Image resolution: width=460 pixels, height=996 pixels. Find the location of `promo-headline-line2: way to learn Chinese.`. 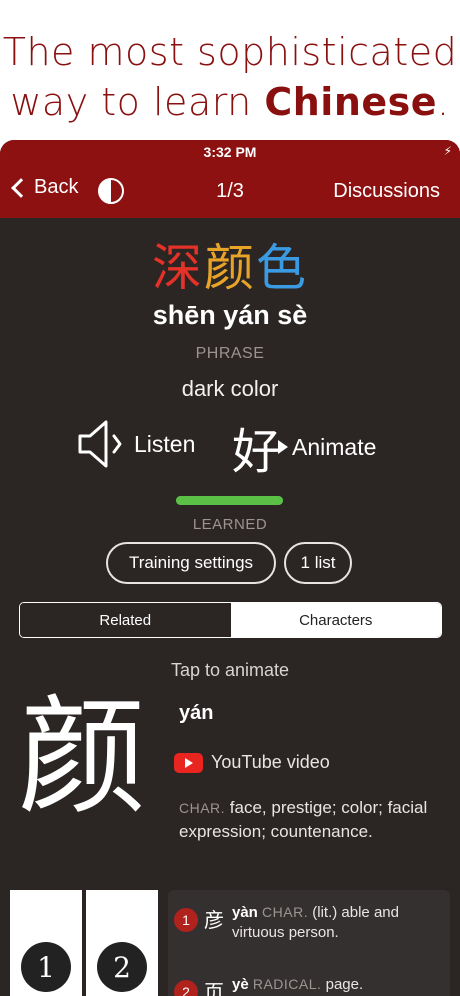

promo-headline-line2: way to learn Chinese. is located at coordinates (230, 102).